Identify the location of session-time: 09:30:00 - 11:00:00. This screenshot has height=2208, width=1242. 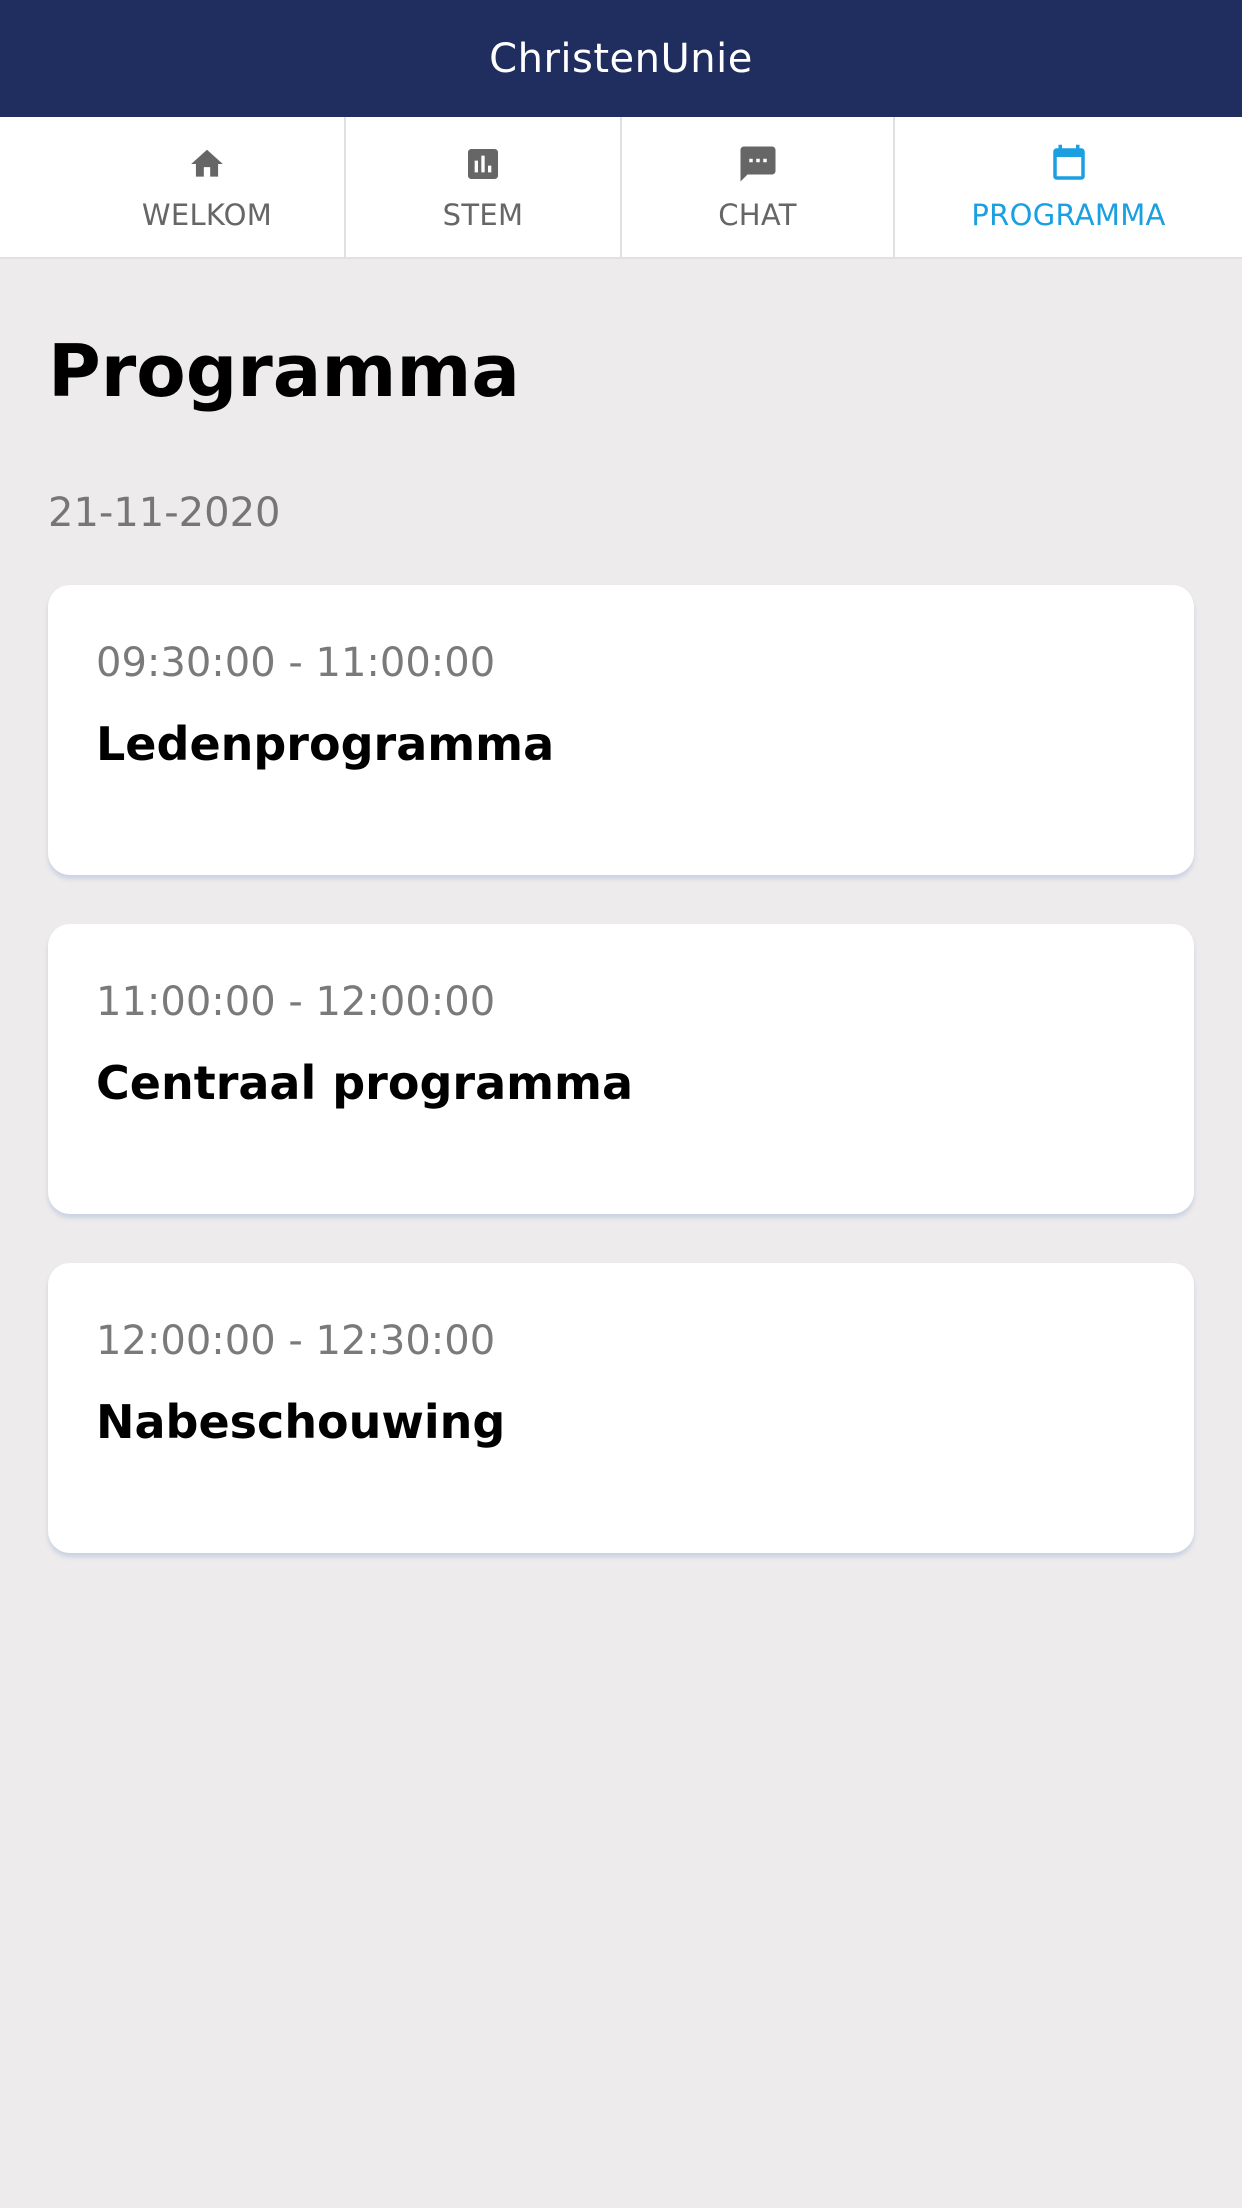
(296, 663).